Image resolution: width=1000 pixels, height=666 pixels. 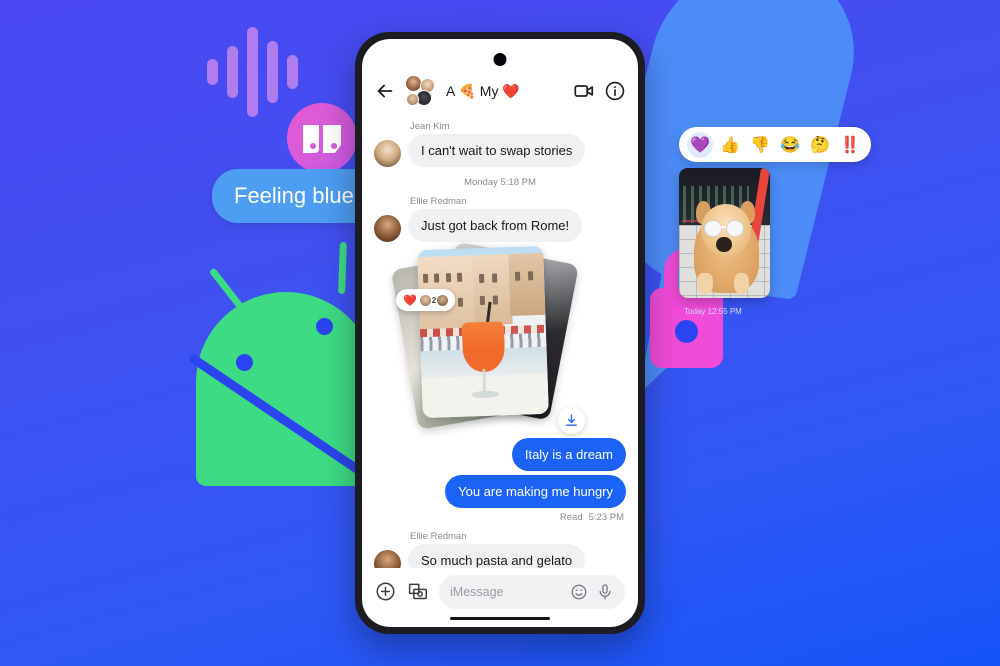 What do you see at coordinates (500, 182) in the screenshot?
I see `timestamp-separator: Monday 5:18 PM` at bounding box center [500, 182].